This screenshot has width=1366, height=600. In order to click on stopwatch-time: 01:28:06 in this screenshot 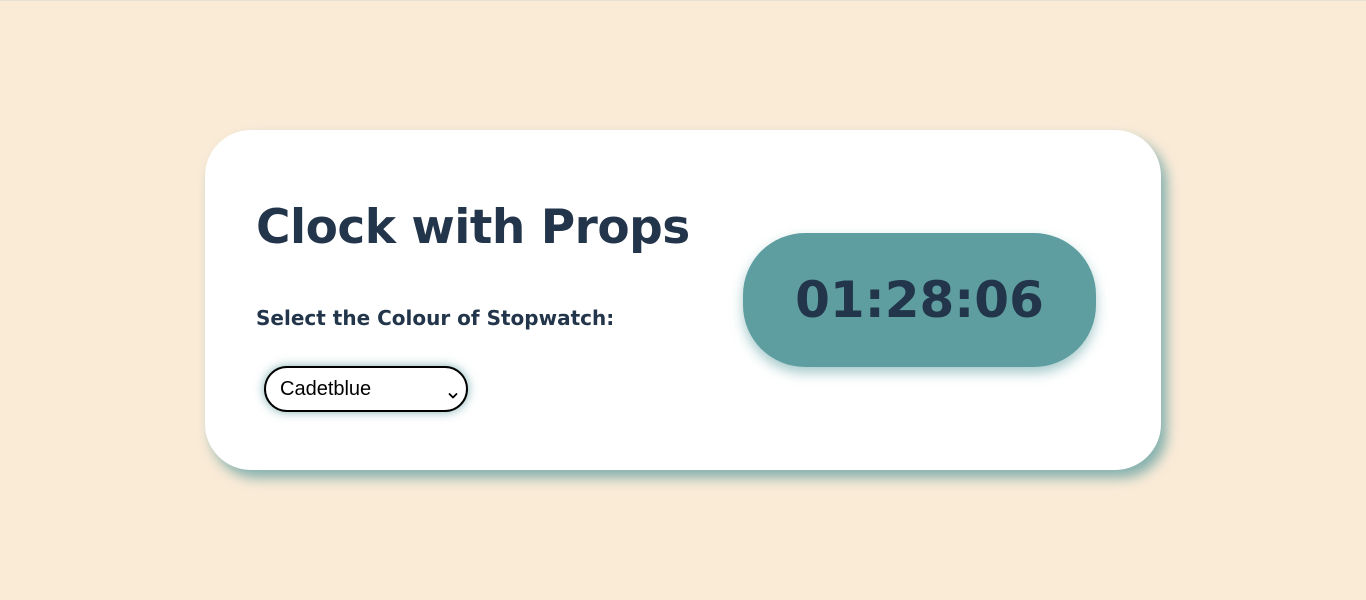, I will do `click(919, 300)`.